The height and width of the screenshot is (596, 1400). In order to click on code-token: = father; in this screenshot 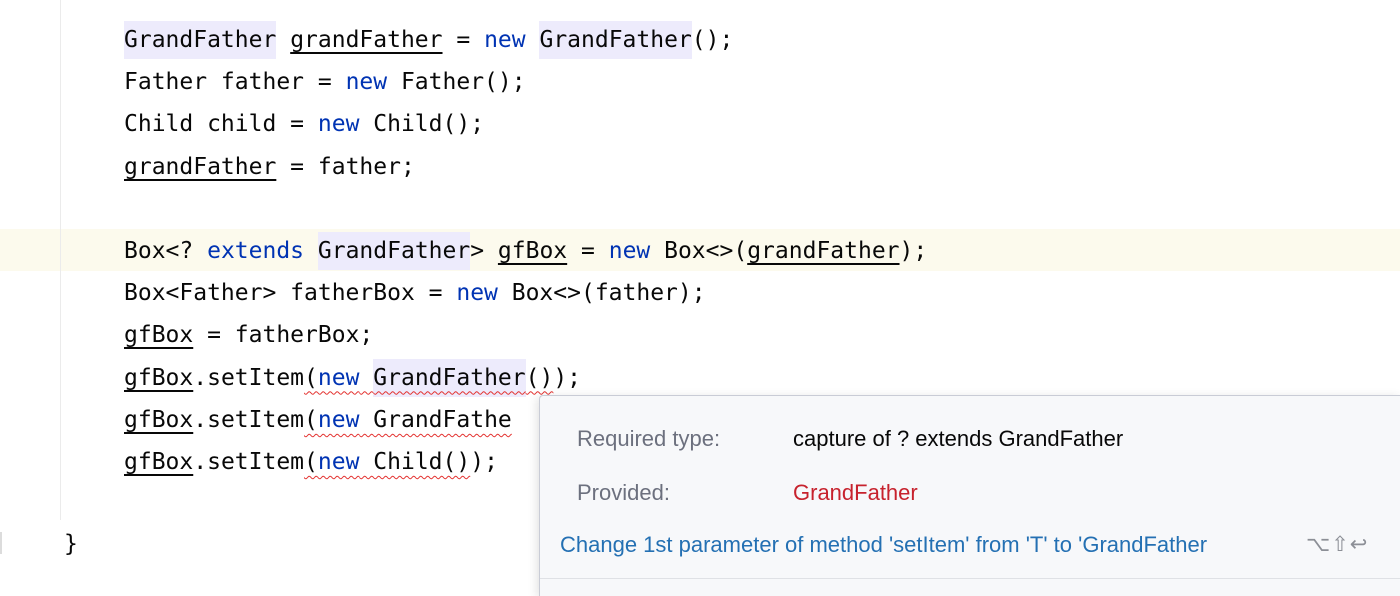, I will do `click(345, 166)`.